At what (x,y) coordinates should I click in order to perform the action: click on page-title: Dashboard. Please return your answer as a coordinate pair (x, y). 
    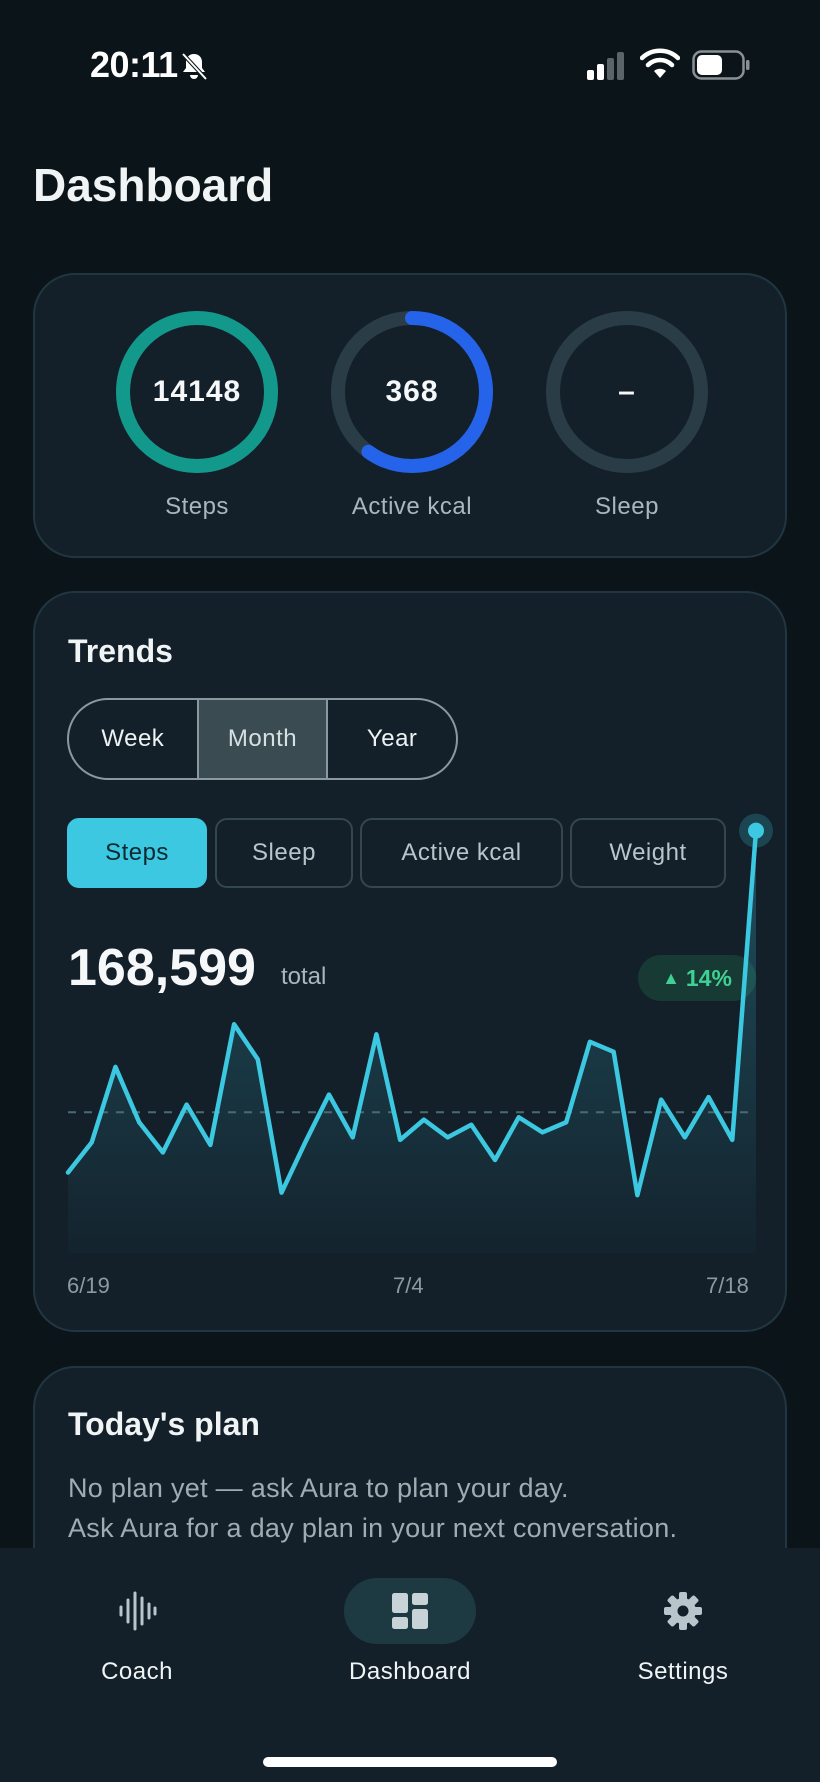
    Looking at the image, I should click on (153, 185).